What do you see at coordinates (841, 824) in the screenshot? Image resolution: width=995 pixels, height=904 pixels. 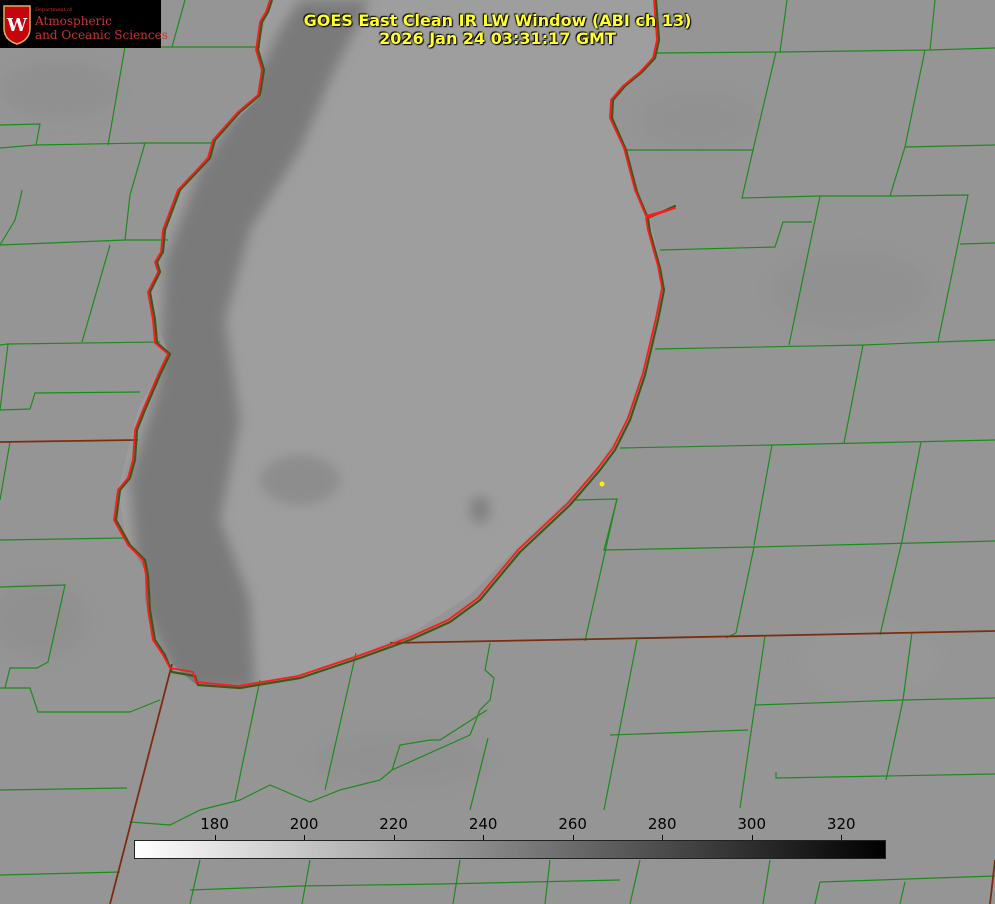 I see `colorbar-tick-label: 320` at bounding box center [841, 824].